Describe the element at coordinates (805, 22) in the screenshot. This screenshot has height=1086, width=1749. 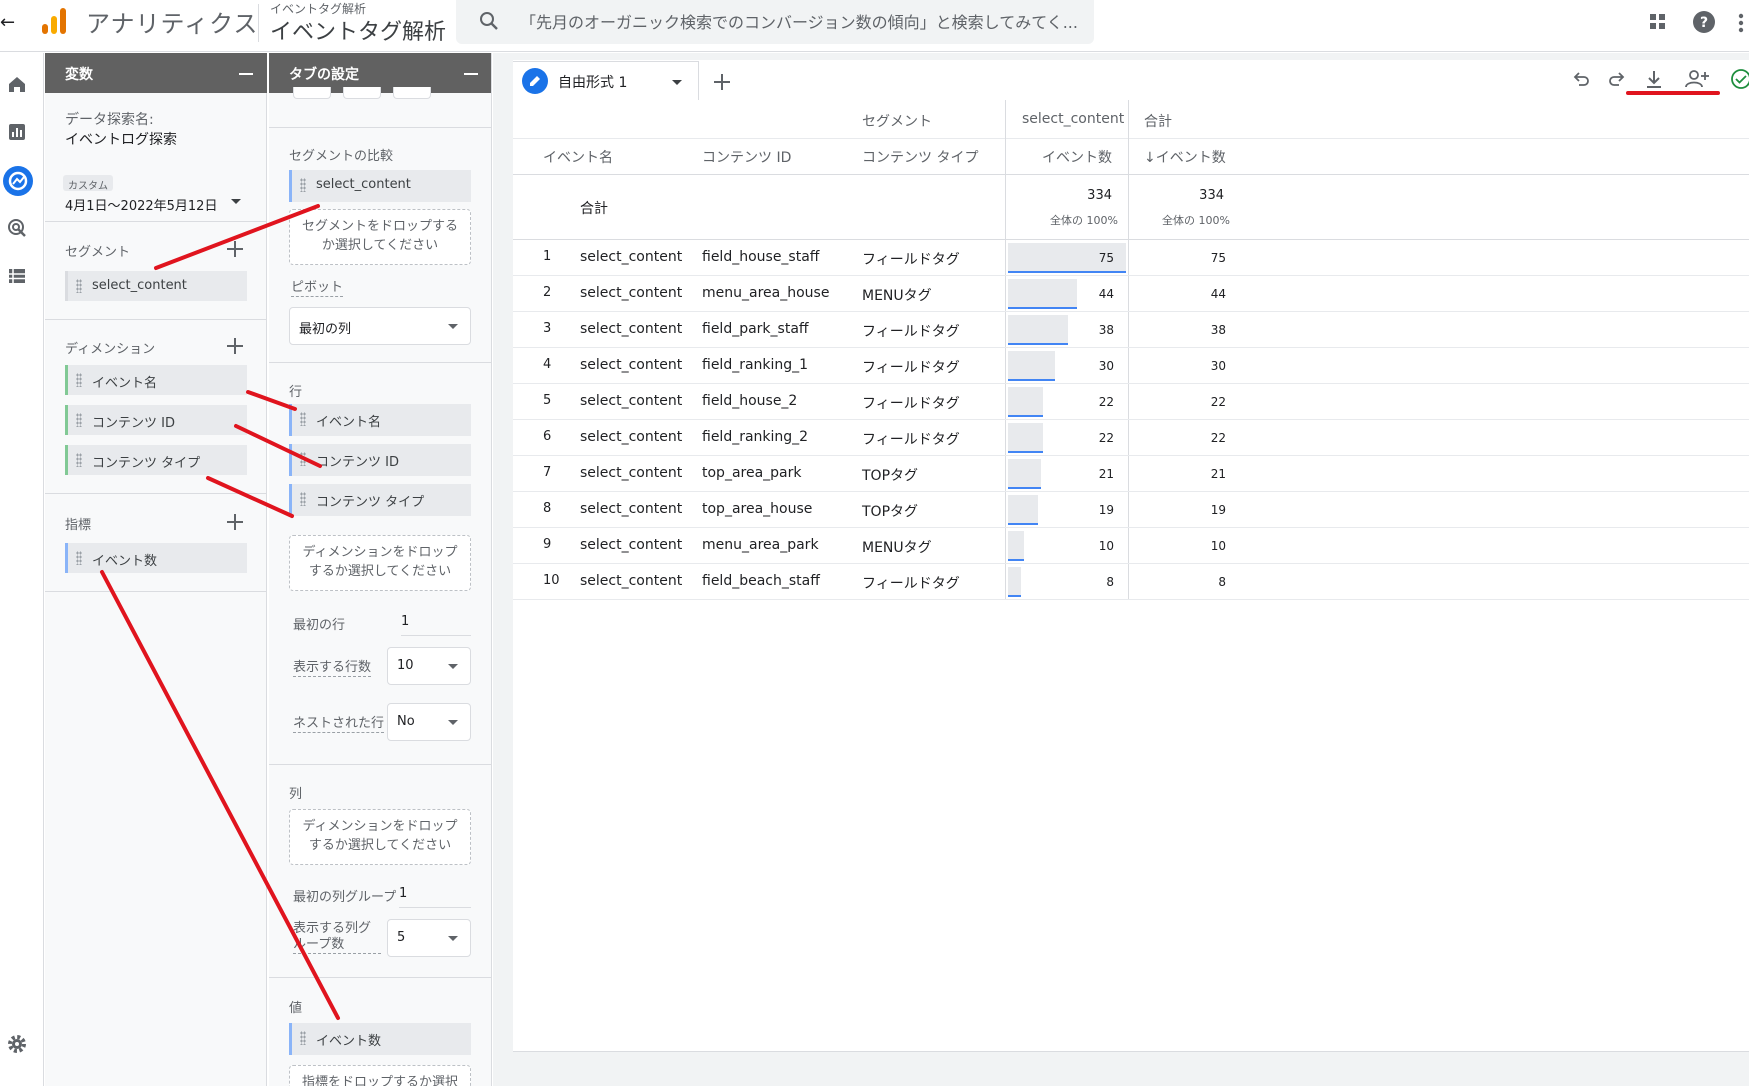
I see `search-input` at that location.